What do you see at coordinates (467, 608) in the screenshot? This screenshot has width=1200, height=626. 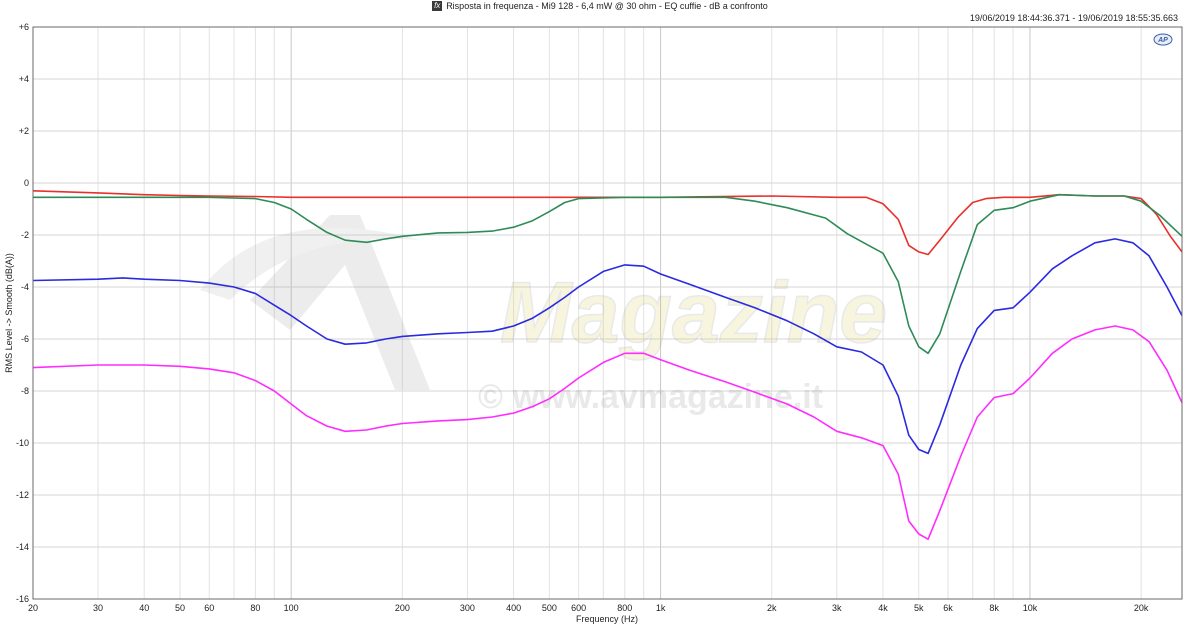 I see `x-tick-label: 300` at bounding box center [467, 608].